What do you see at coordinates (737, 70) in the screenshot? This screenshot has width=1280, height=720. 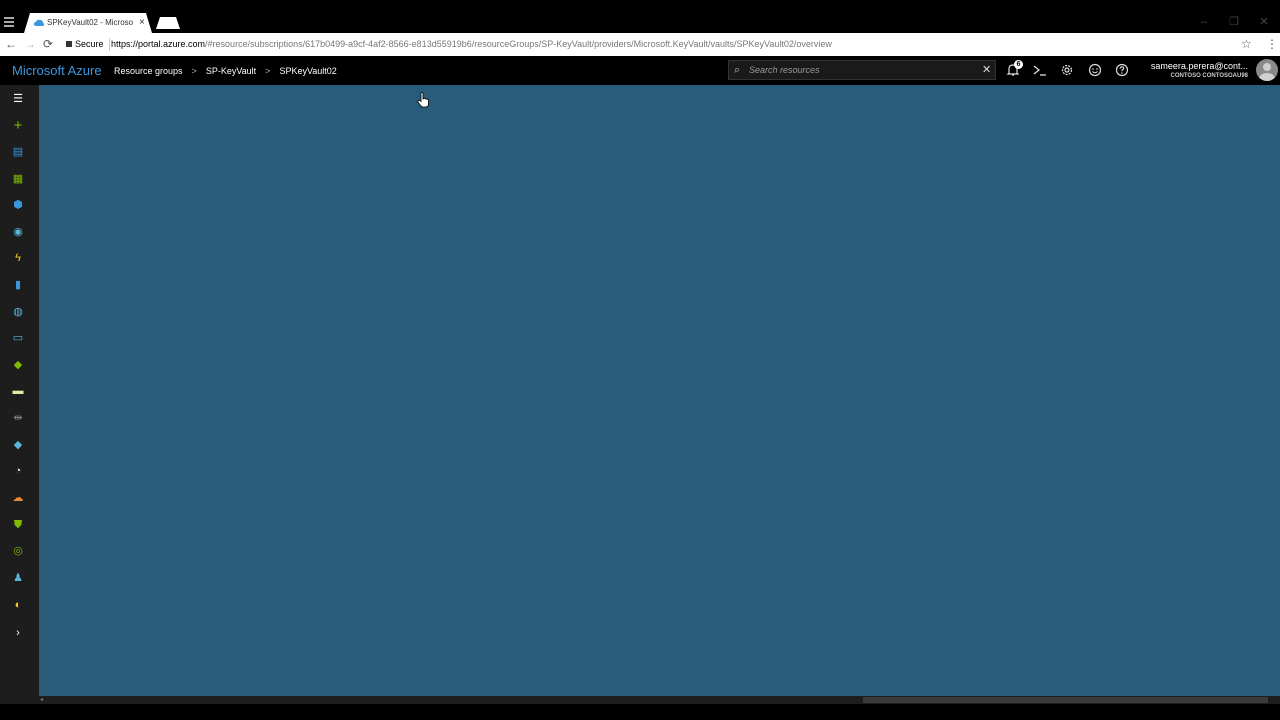 I see `search-icon: ⌕` at bounding box center [737, 70].